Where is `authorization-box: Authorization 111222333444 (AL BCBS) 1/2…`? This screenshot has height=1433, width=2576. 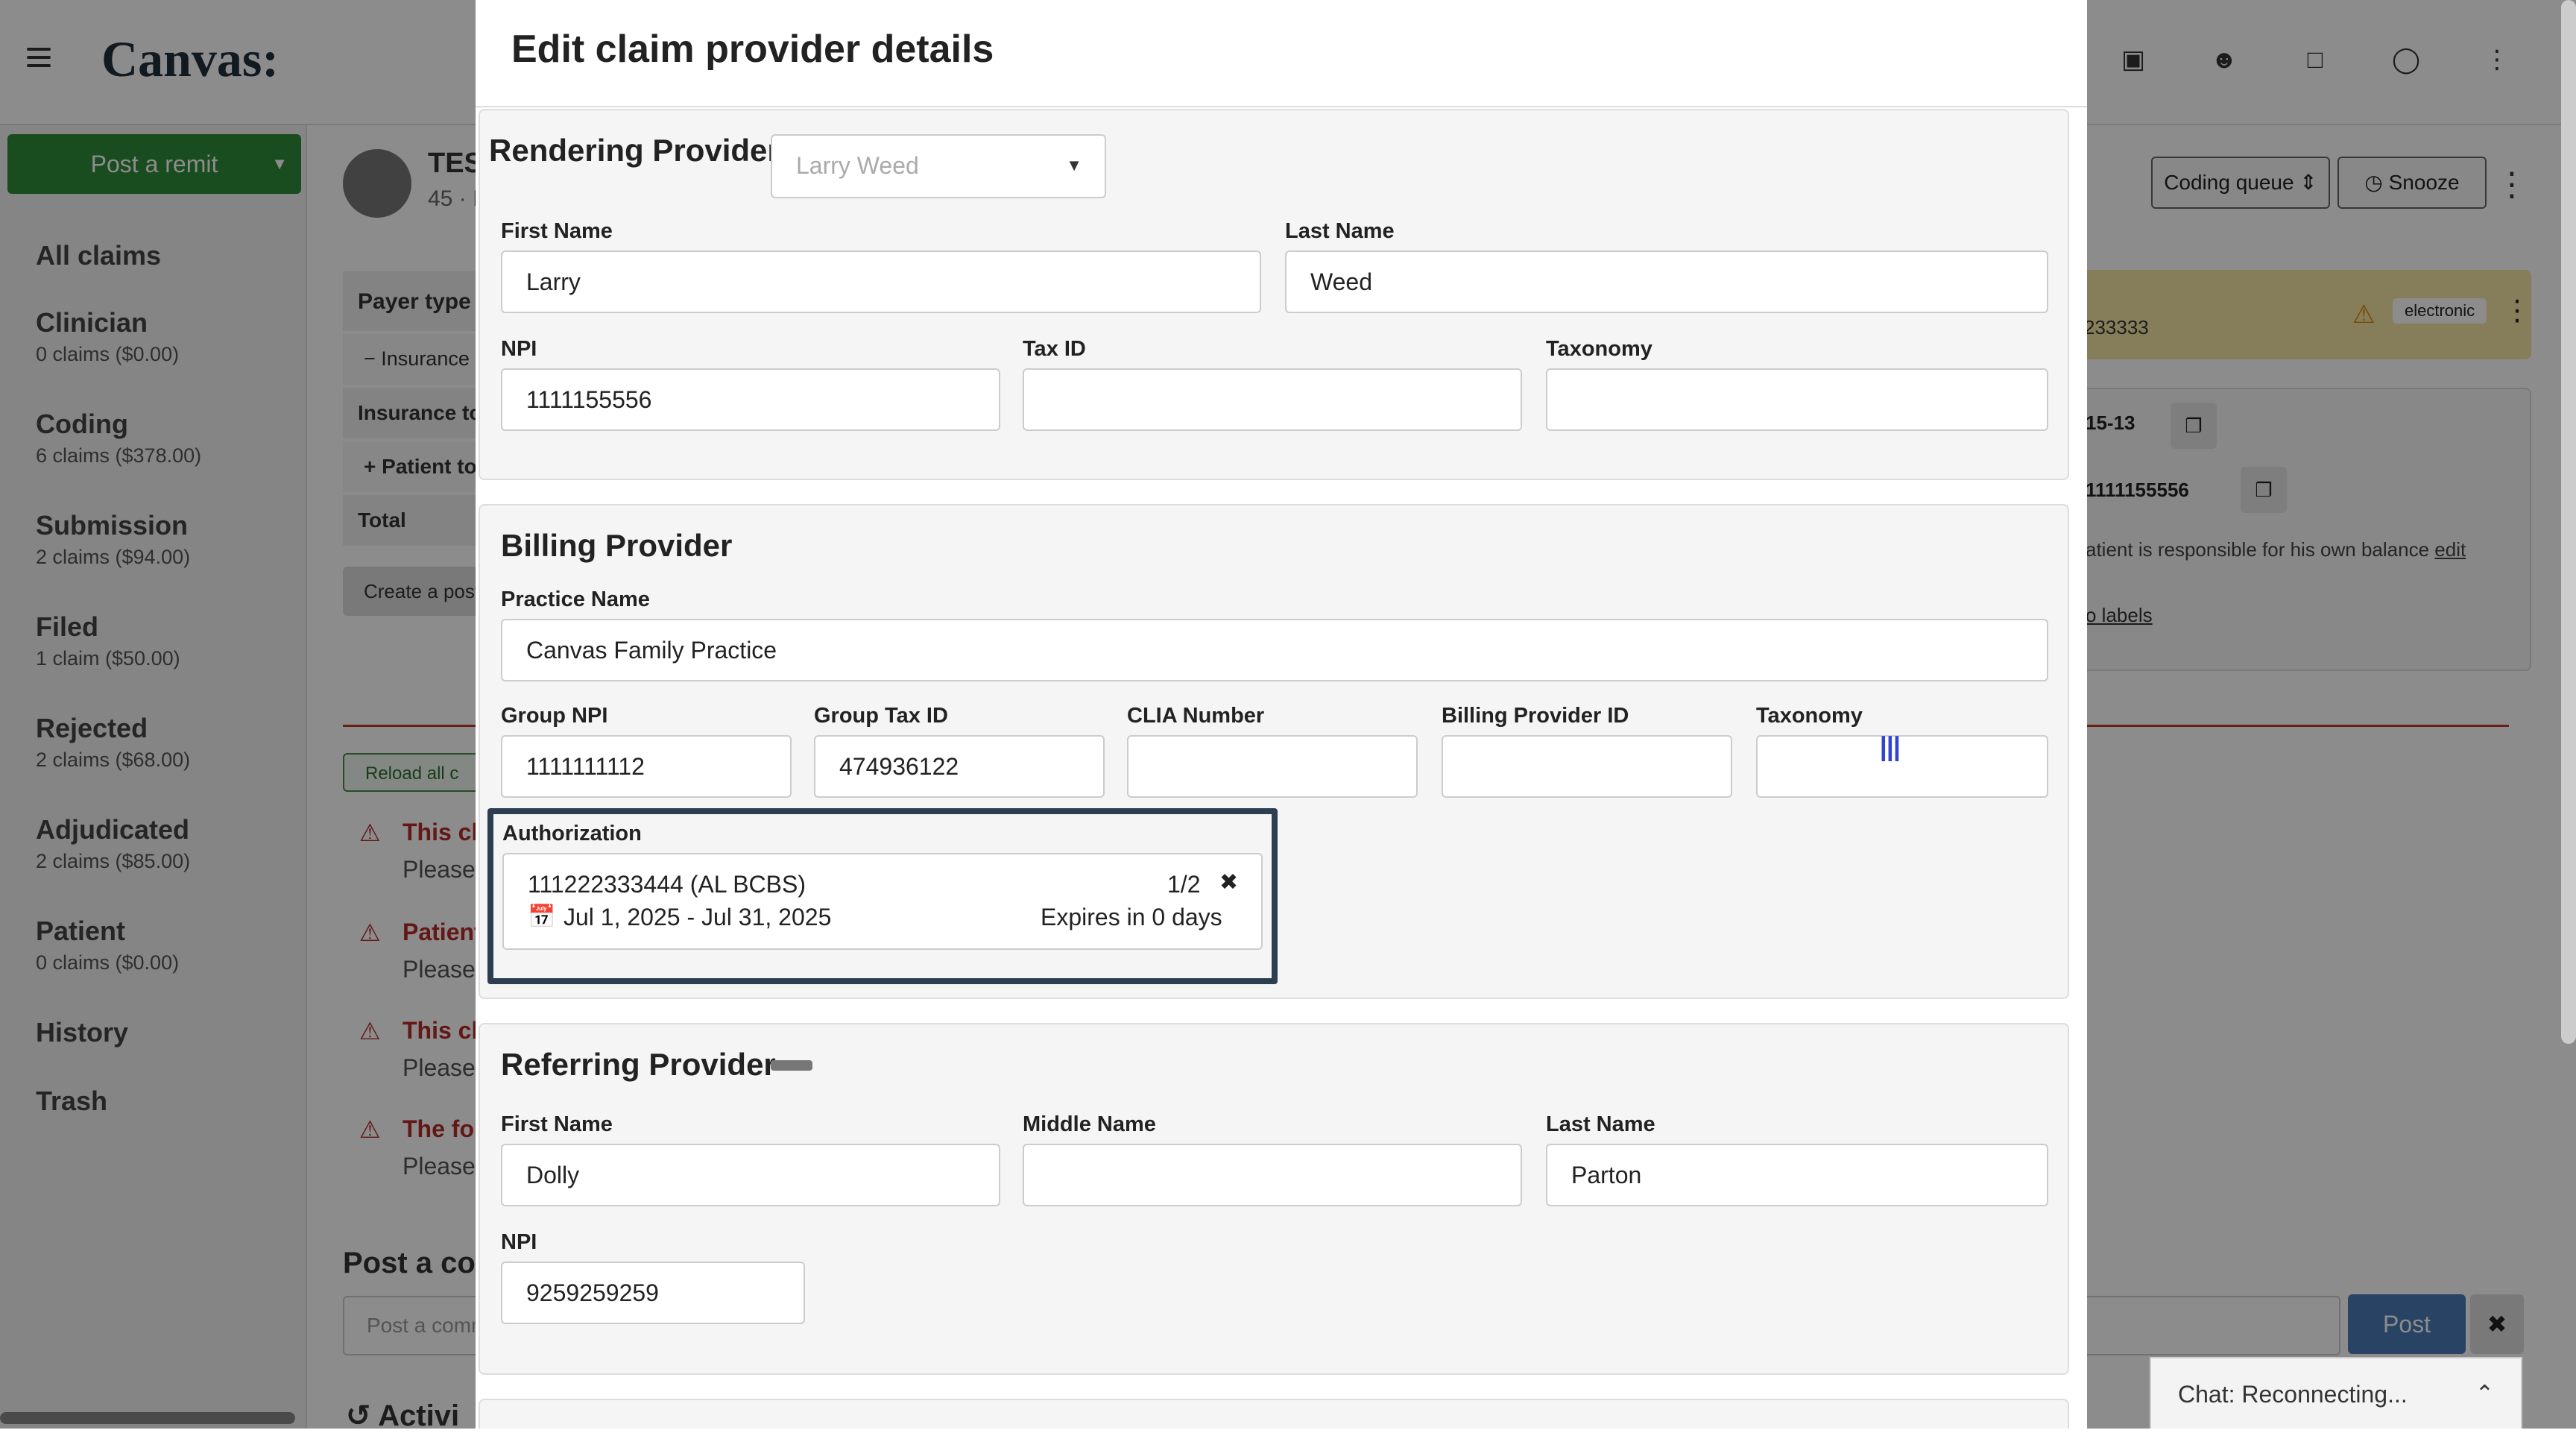
authorization-box: Authorization 111222333444 (AL BCBS) 1/2… is located at coordinates (883, 896).